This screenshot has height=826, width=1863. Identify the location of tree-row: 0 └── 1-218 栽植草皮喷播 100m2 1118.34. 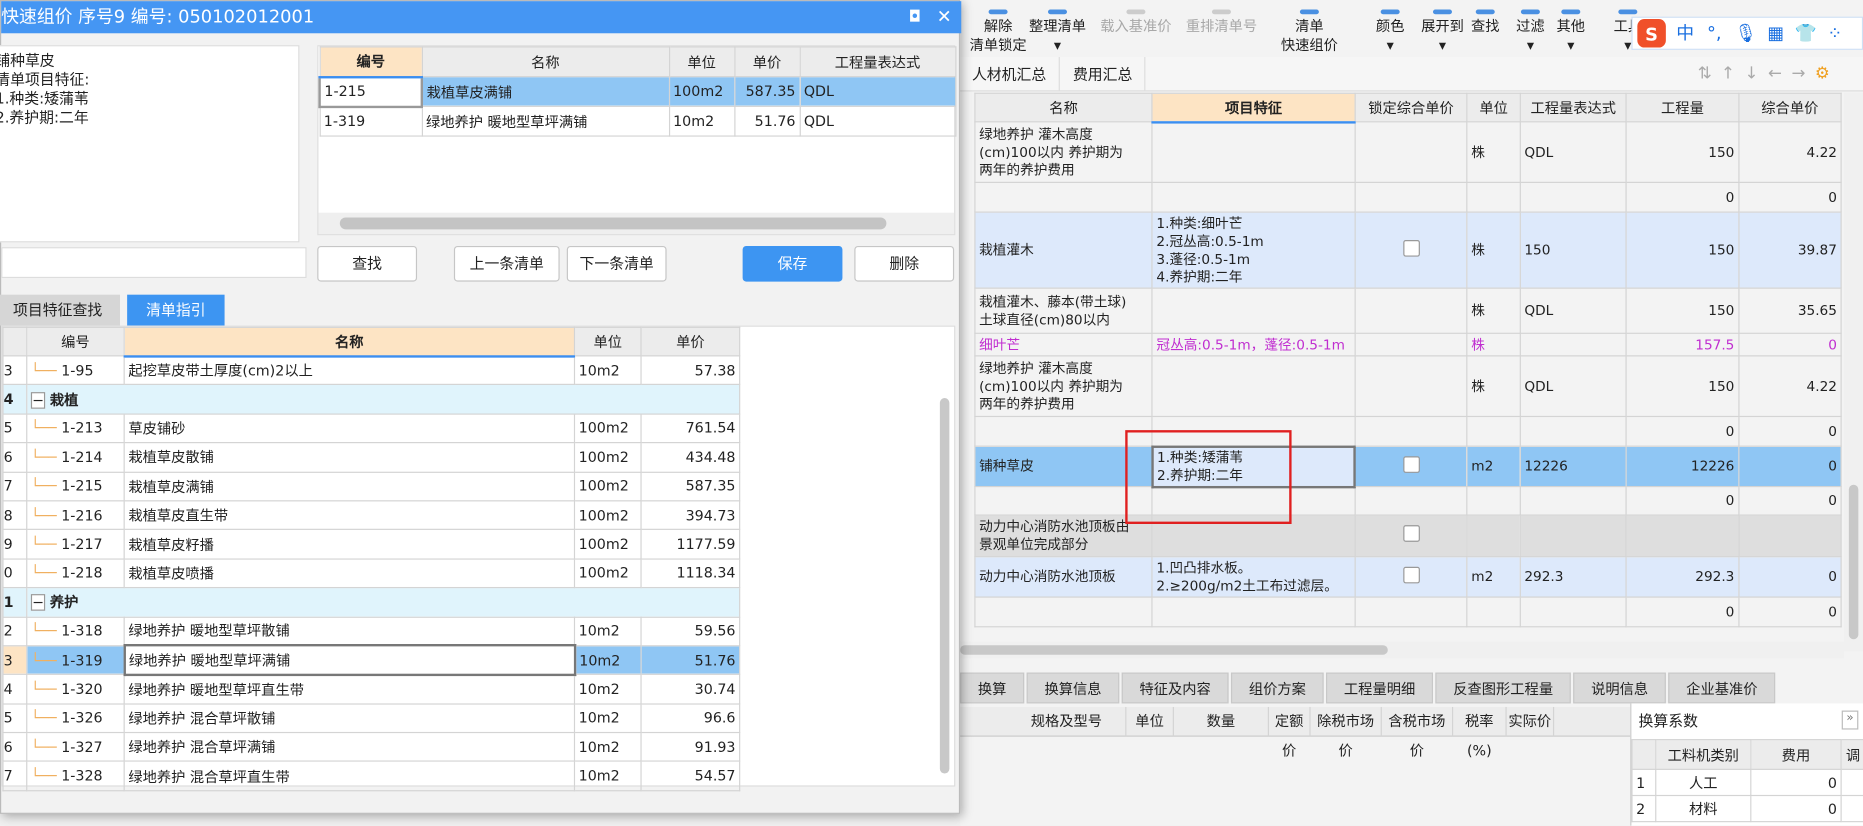
(371, 573).